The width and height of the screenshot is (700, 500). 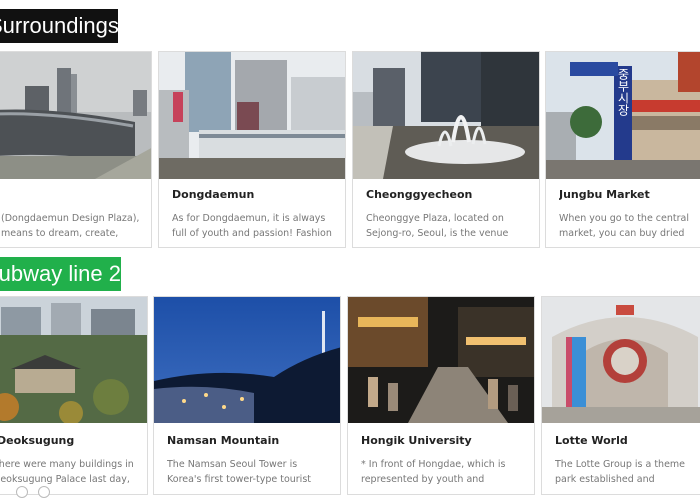 What do you see at coordinates (591, 440) in the screenshot?
I see `card-name: Lotte World` at bounding box center [591, 440].